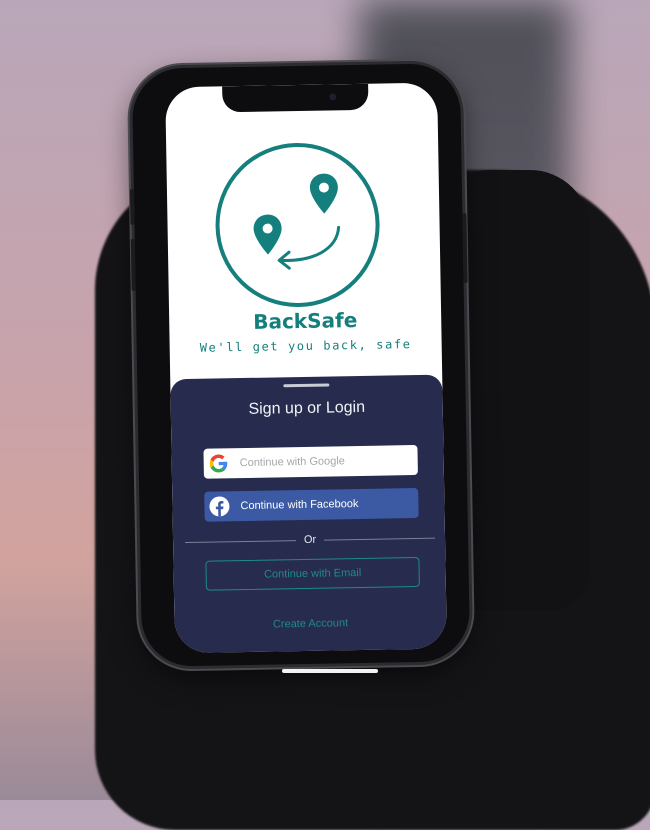 The width and height of the screenshot is (650, 830). Describe the element at coordinates (219, 506) in the screenshot. I see `facebook-icon` at that location.